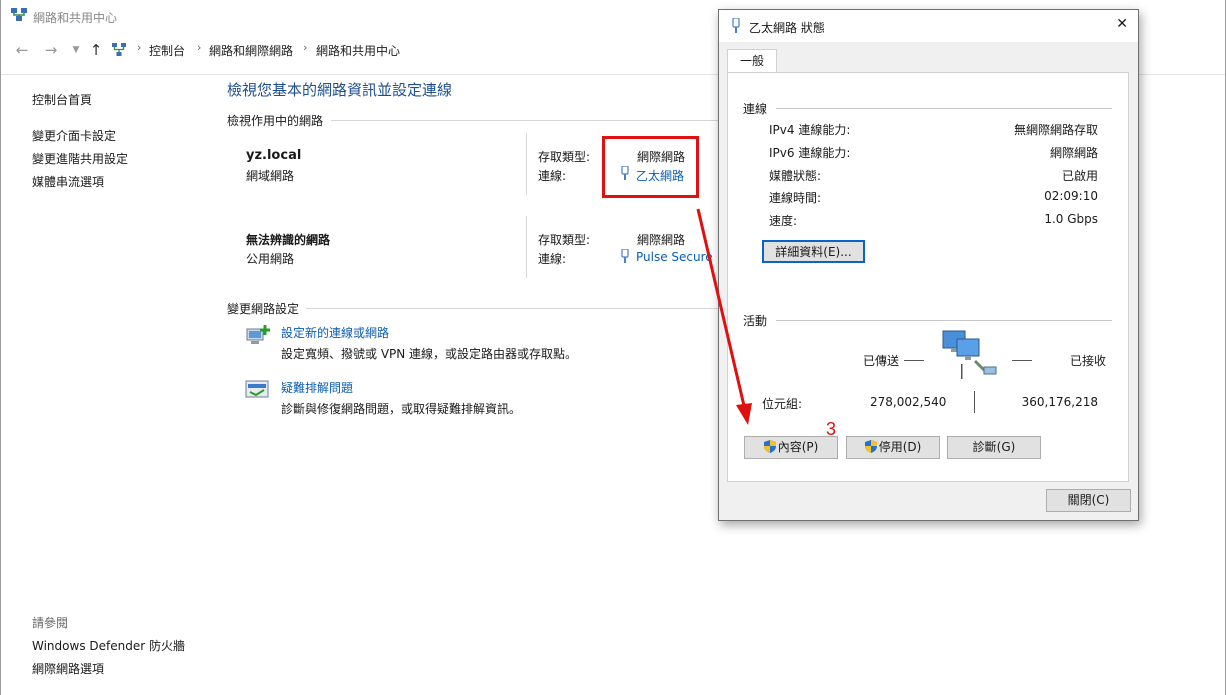 This screenshot has width=1226, height=695. Describe the element at coordinates (274, 155) in the screenshot. I see `network-name: yz.local` at that location.